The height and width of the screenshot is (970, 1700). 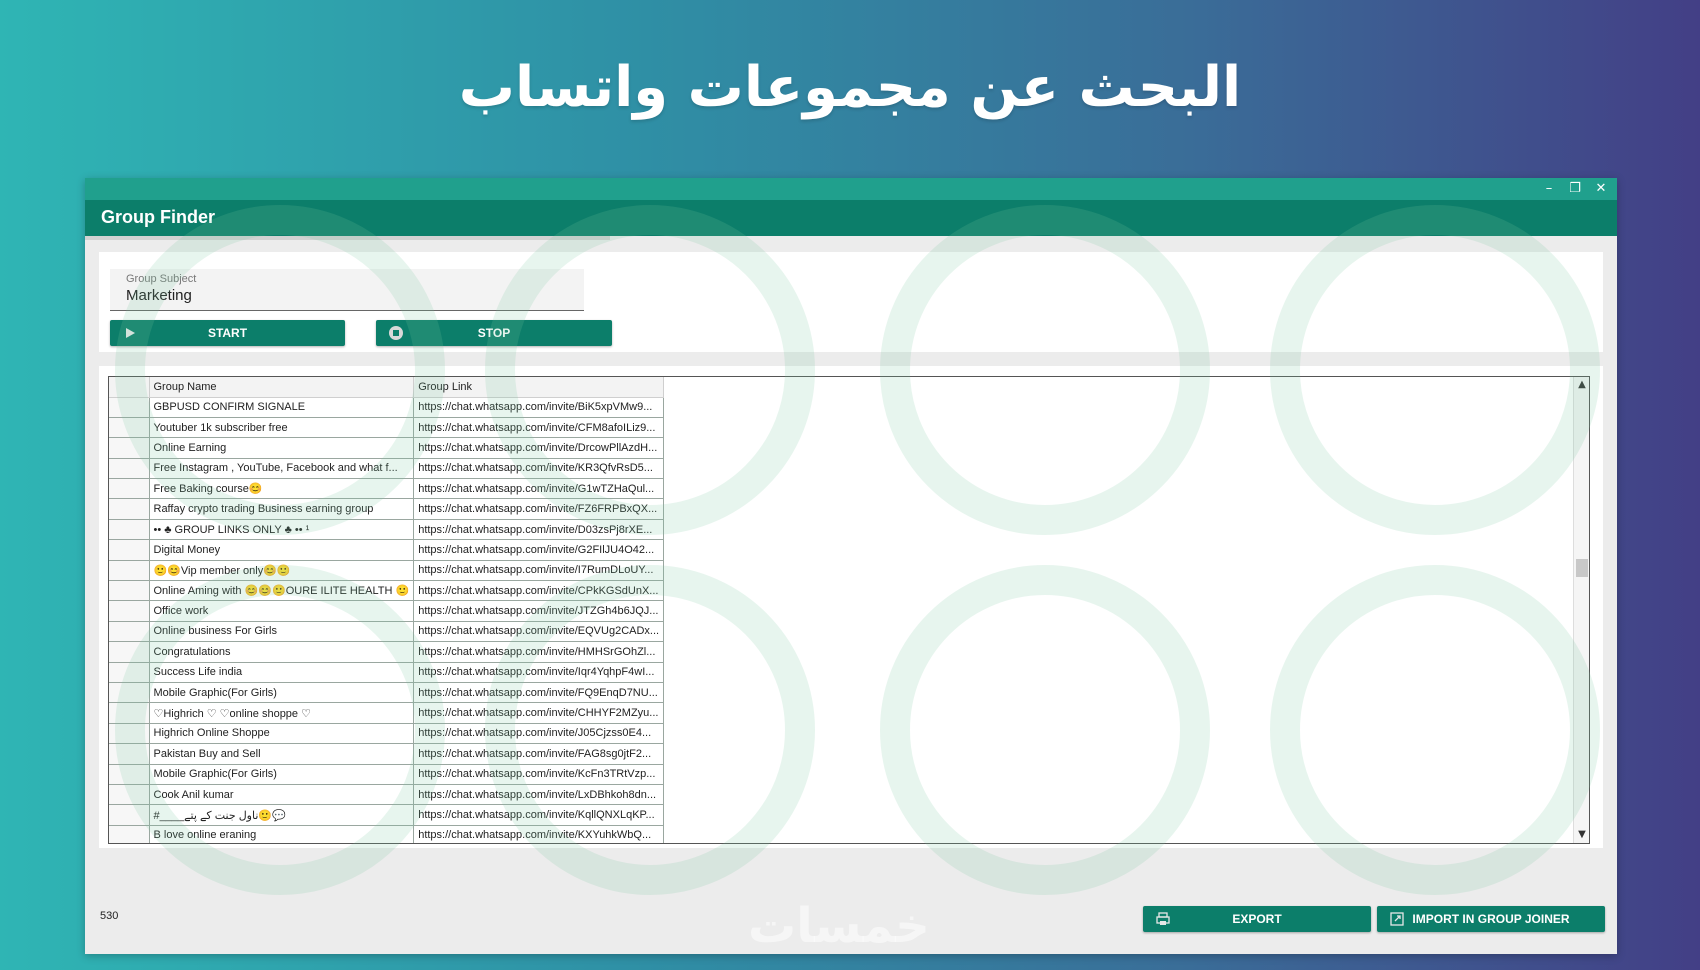 I want to click on minimize-icon: –, so click(x=1549, y=189).